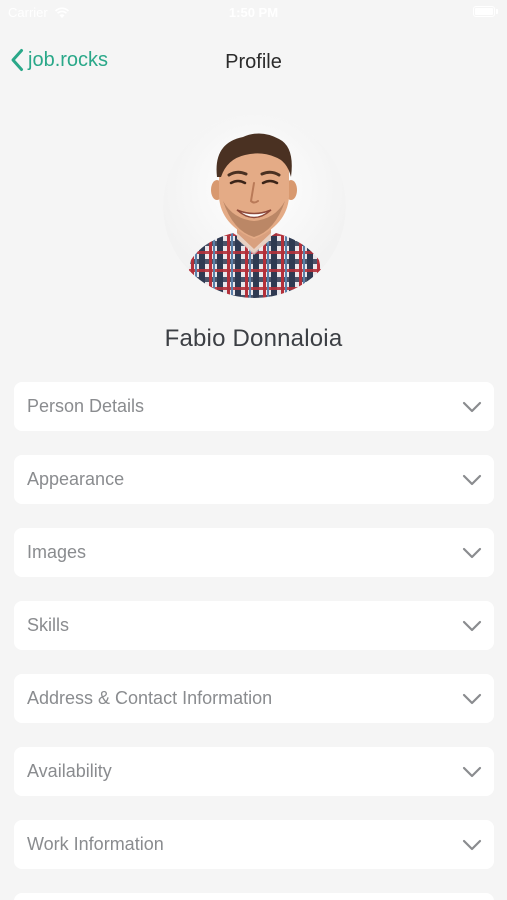 The height and width of the screenshot is (900, 507). What do you see at coordinates (86, 406) in the screenshot?
I see `section-label: Person Details` at bounding box center [86, 406].